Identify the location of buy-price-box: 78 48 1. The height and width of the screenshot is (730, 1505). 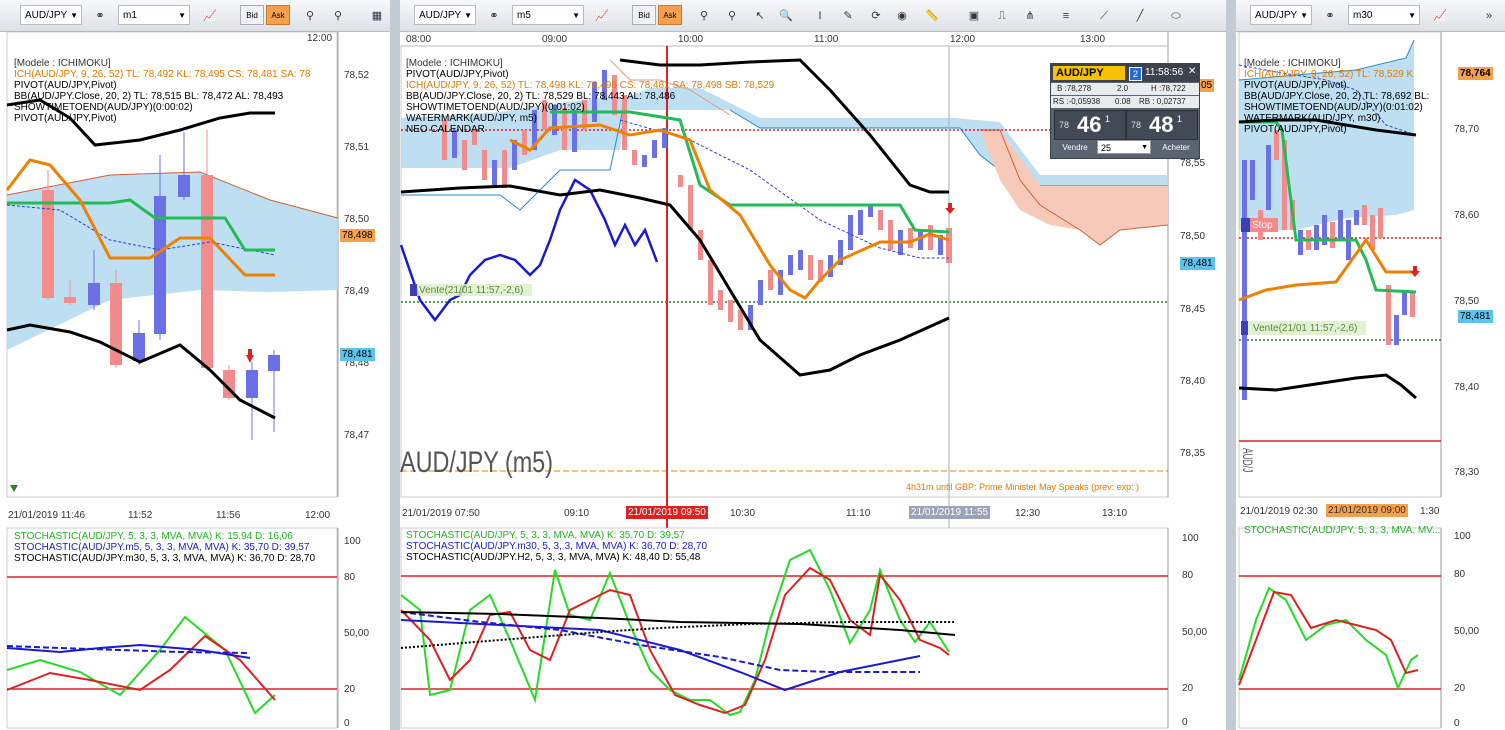
(1162, 125).